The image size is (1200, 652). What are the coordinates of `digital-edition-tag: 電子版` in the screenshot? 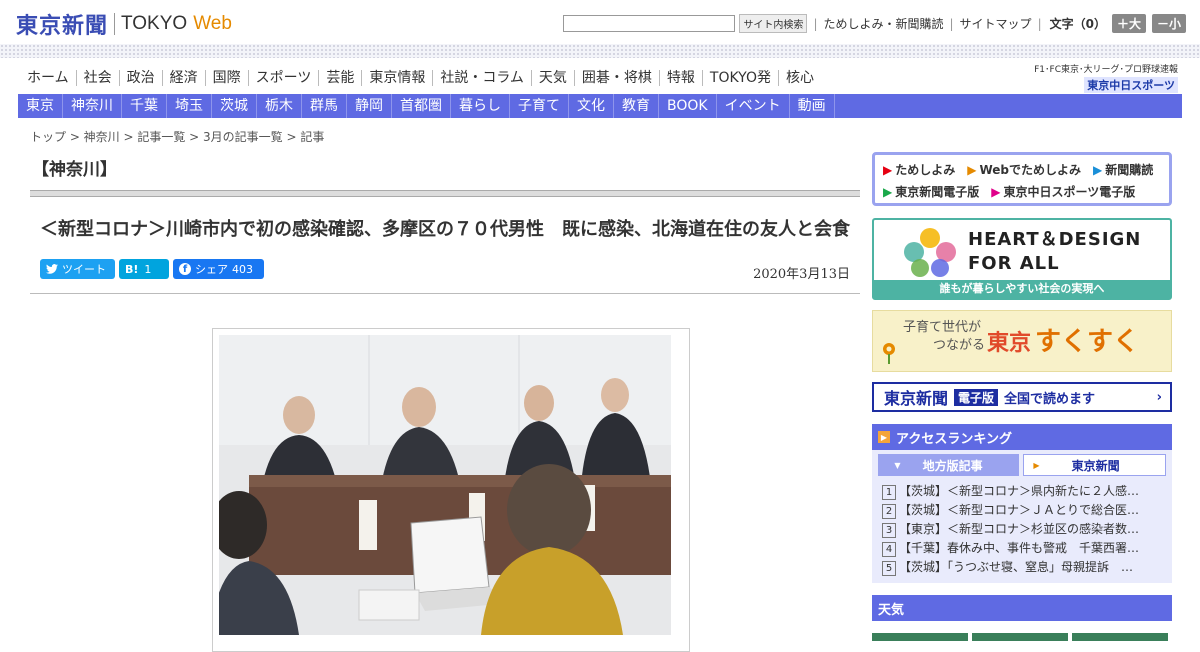 It's located at (976, 397).